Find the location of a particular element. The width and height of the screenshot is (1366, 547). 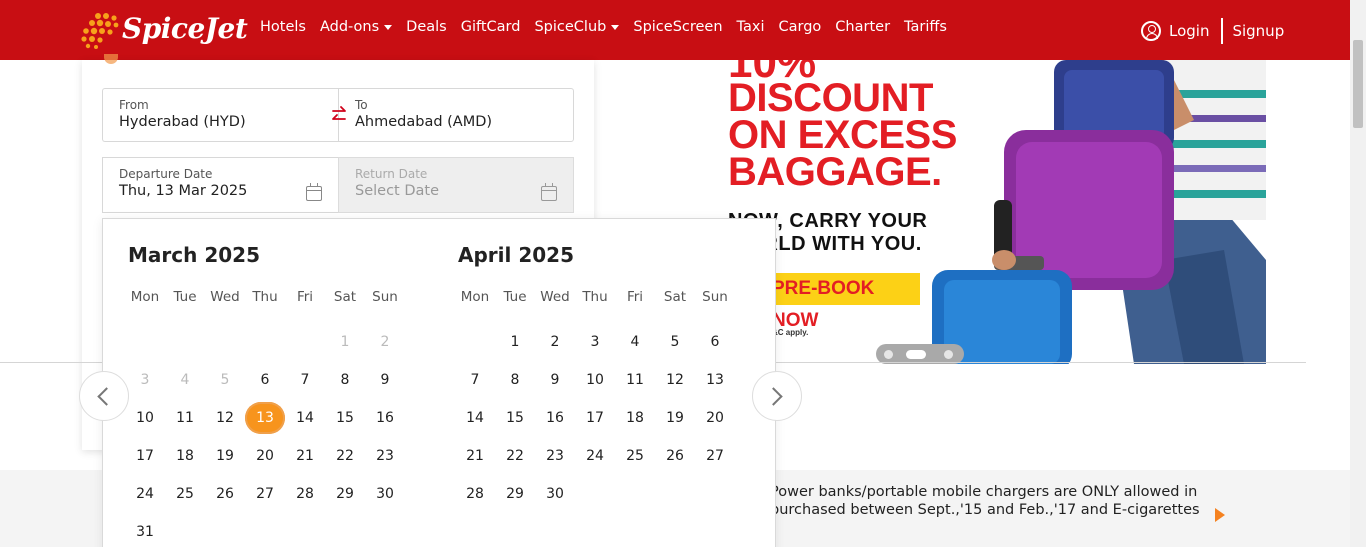

departure-date-field: Departure Date Thu, 13 Mar 2025 is located at coordinates (220, 185).